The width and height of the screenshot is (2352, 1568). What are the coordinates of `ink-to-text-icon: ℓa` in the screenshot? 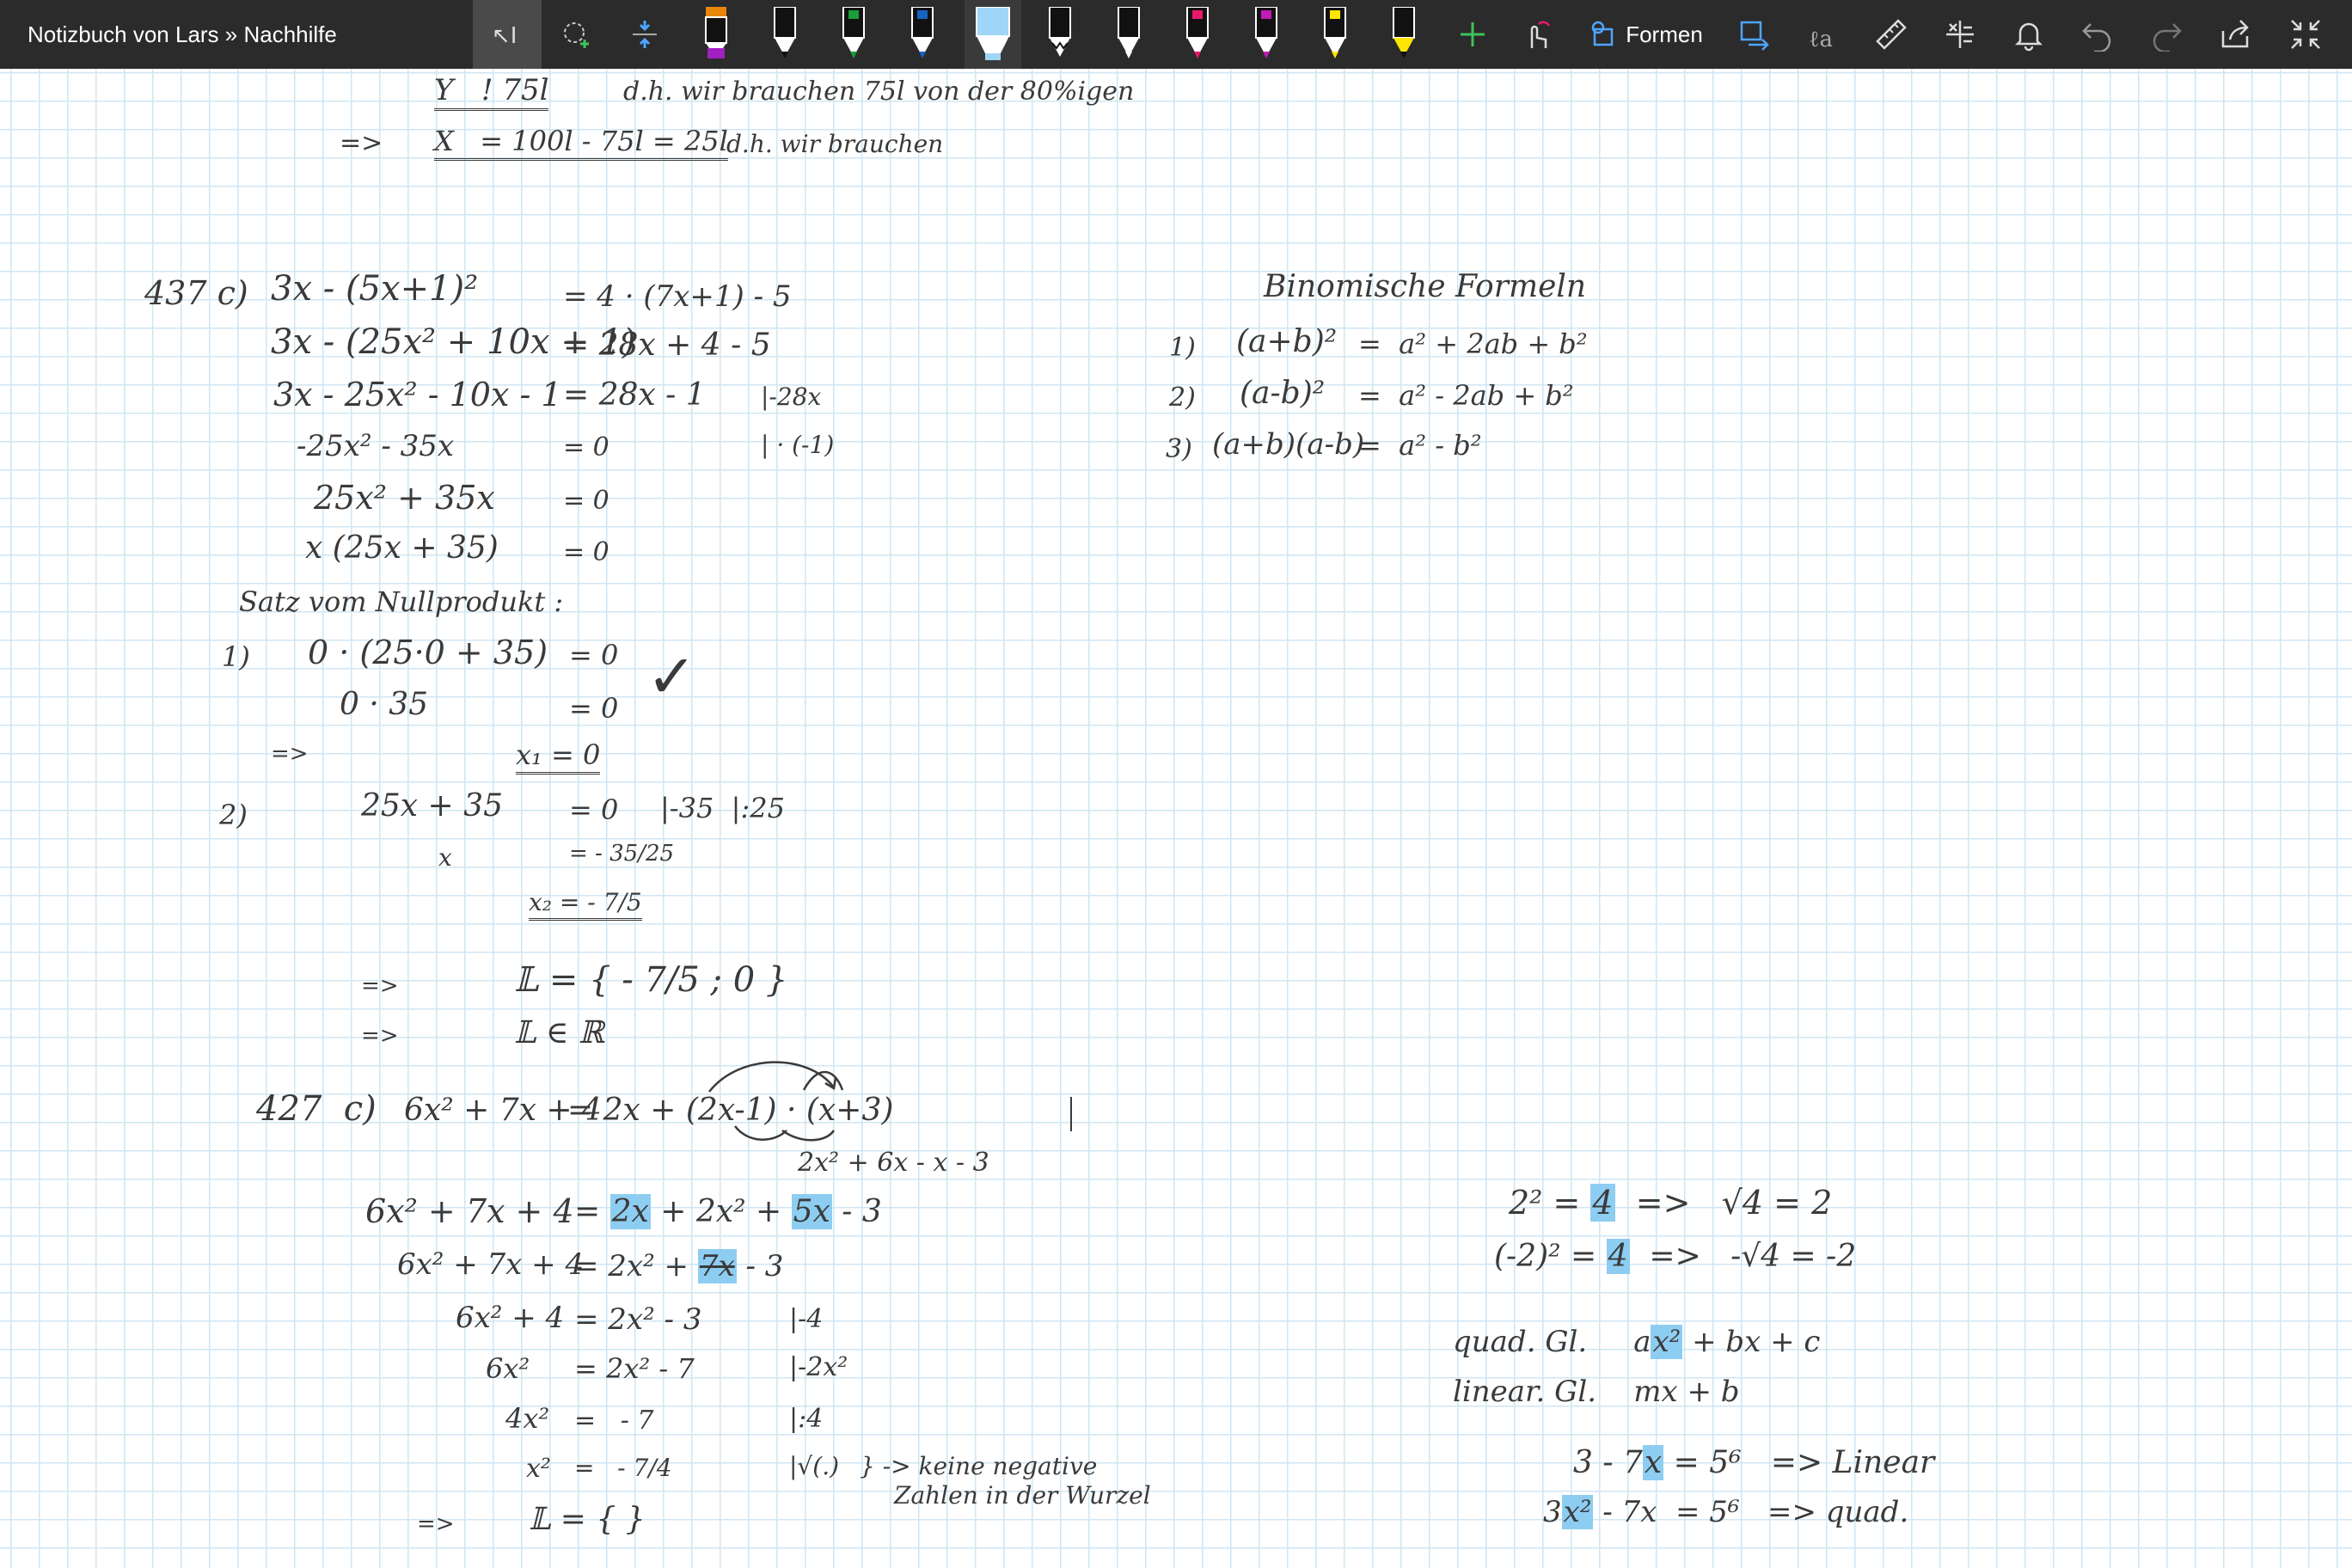 It's located at (1822, 34).